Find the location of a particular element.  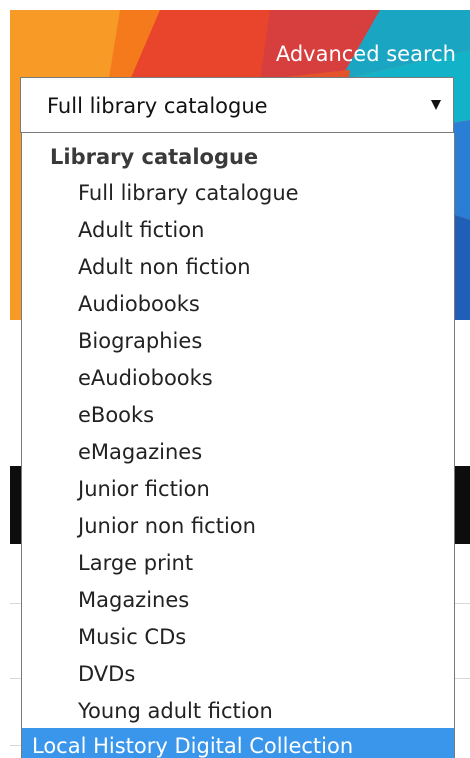

option-magazines: Magazines is located at coordinates (238, 600).